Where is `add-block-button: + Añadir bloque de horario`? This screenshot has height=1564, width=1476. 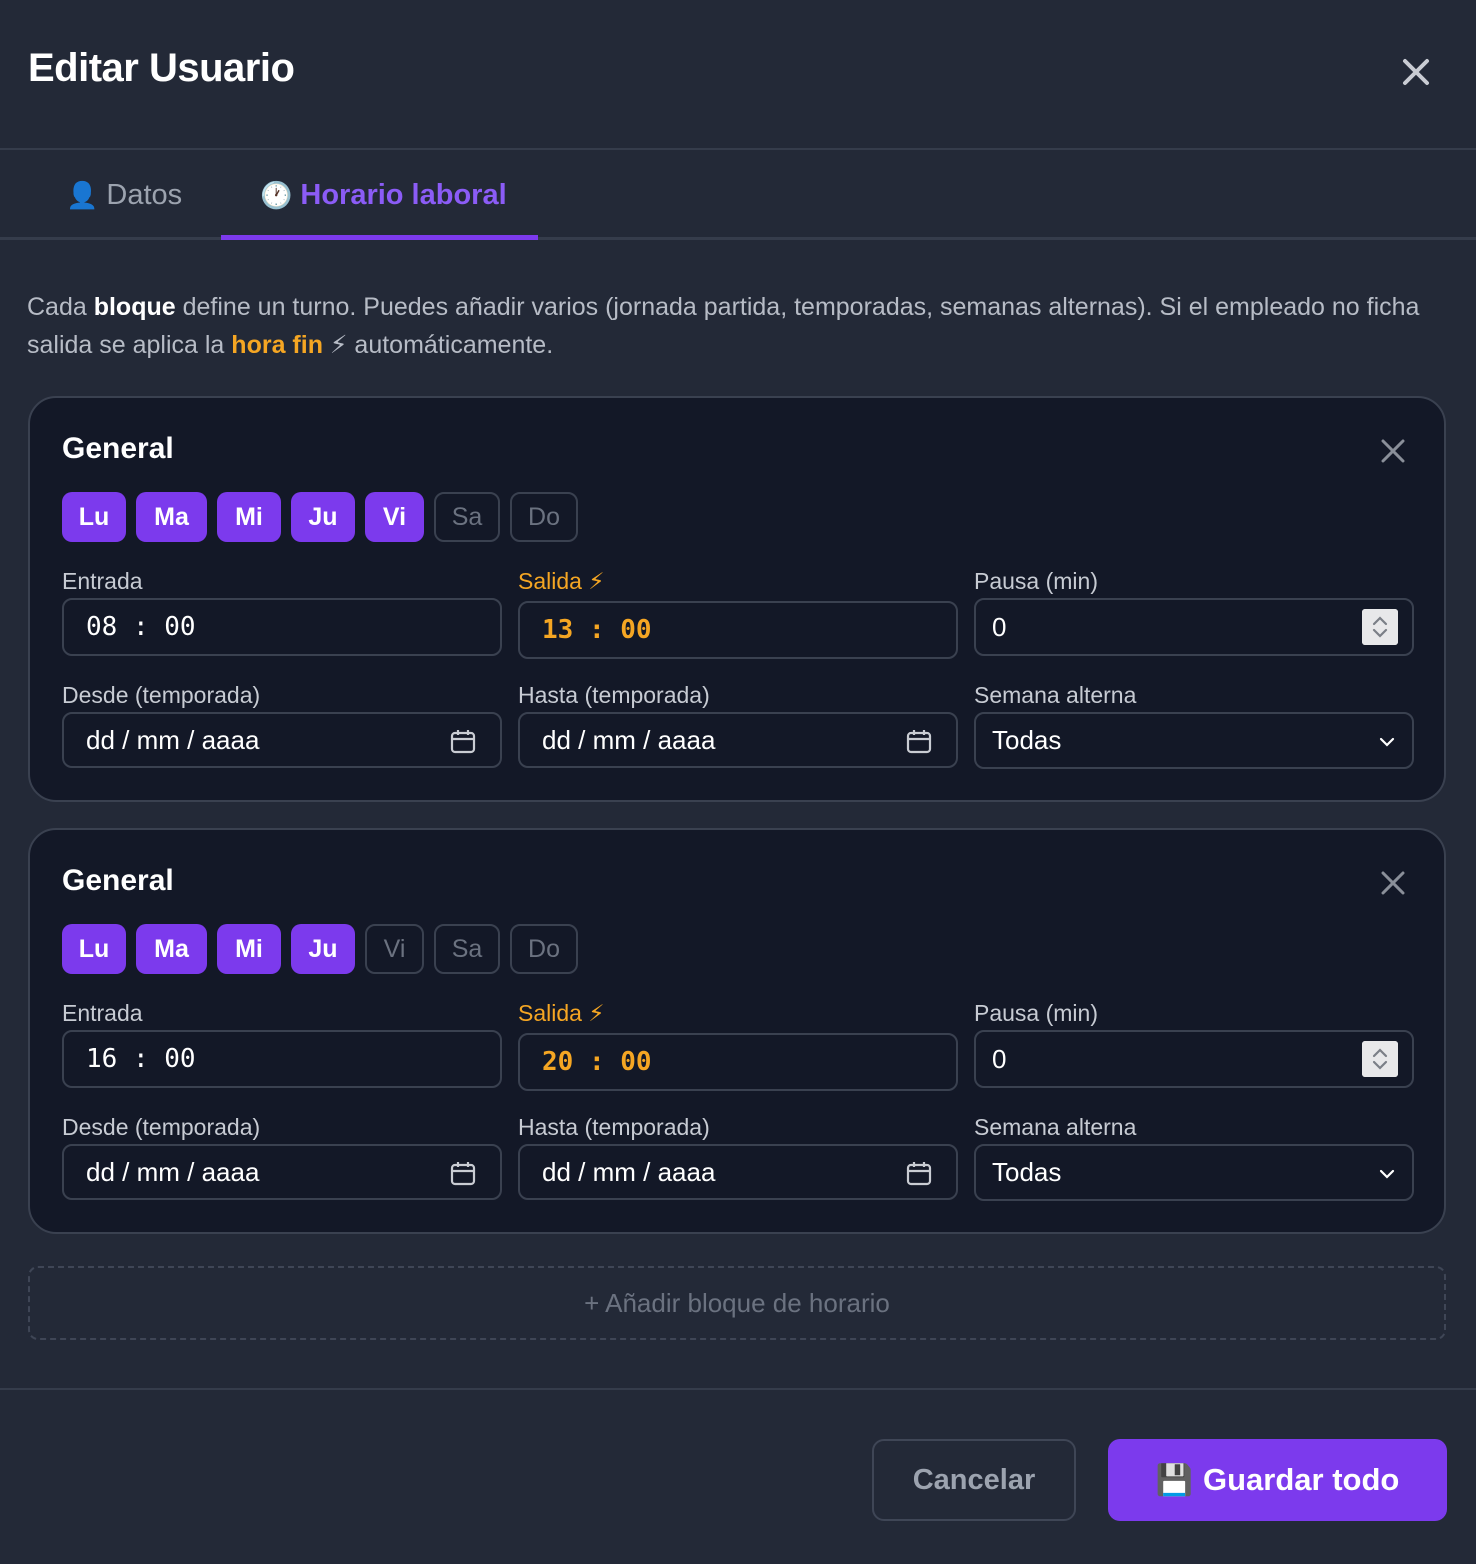 add-block-button: + Añadir bloque de horario is located at coordinates (737, 1303).